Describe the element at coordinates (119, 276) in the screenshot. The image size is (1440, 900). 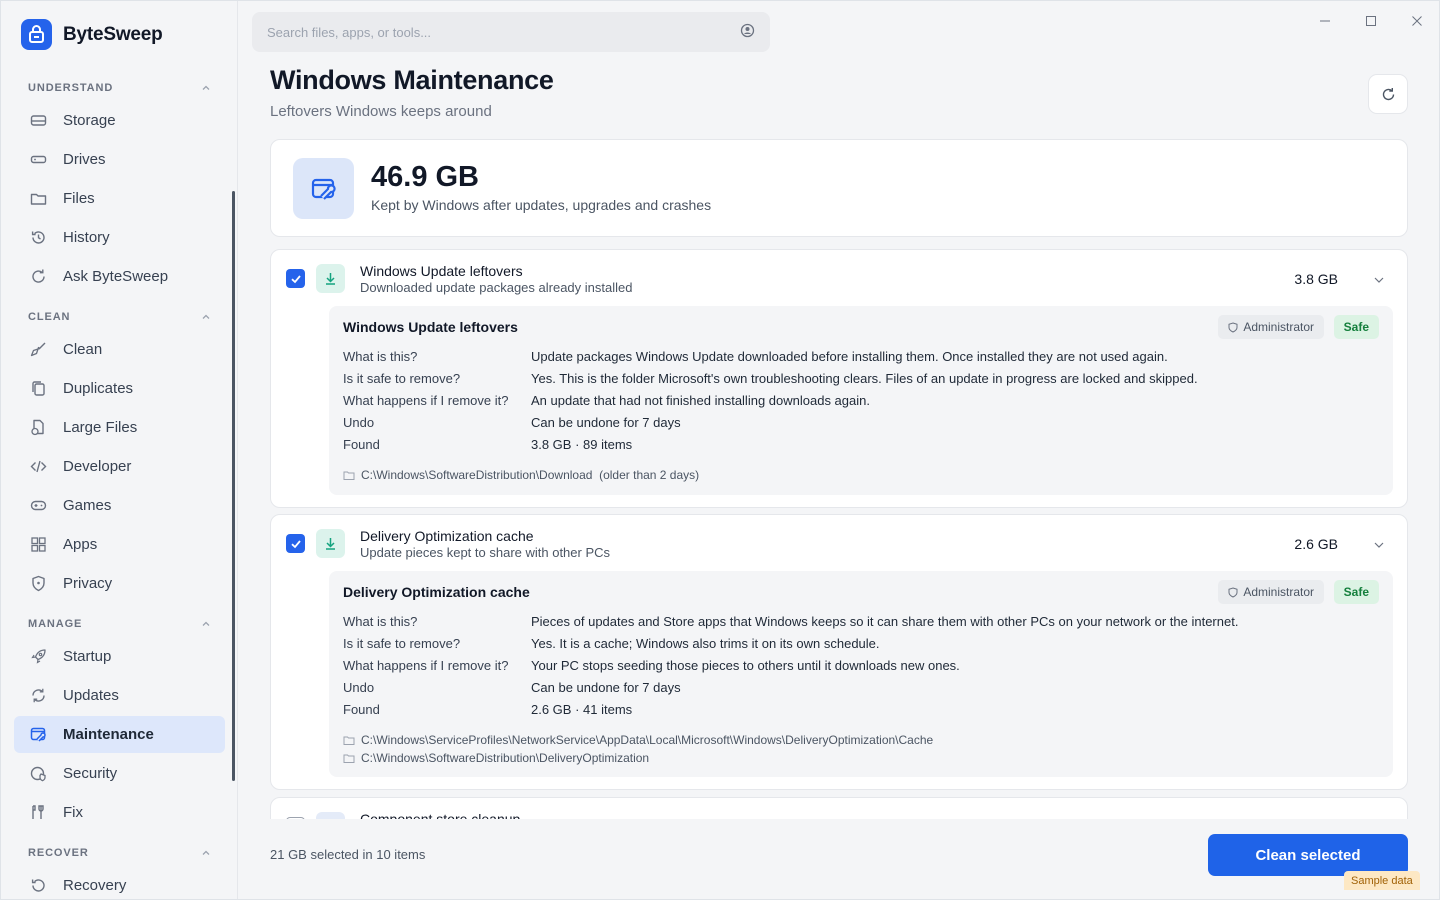
I see `sidebar-item-ask-bytesweep: Ask ByteSweep` at that location.